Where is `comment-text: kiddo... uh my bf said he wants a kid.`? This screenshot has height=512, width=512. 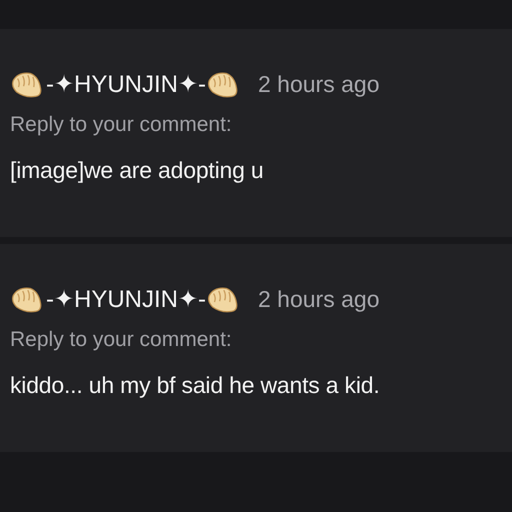 comment-text: kiddo... uh my bf said he wants a kid. is located at coordinates (195, 385).